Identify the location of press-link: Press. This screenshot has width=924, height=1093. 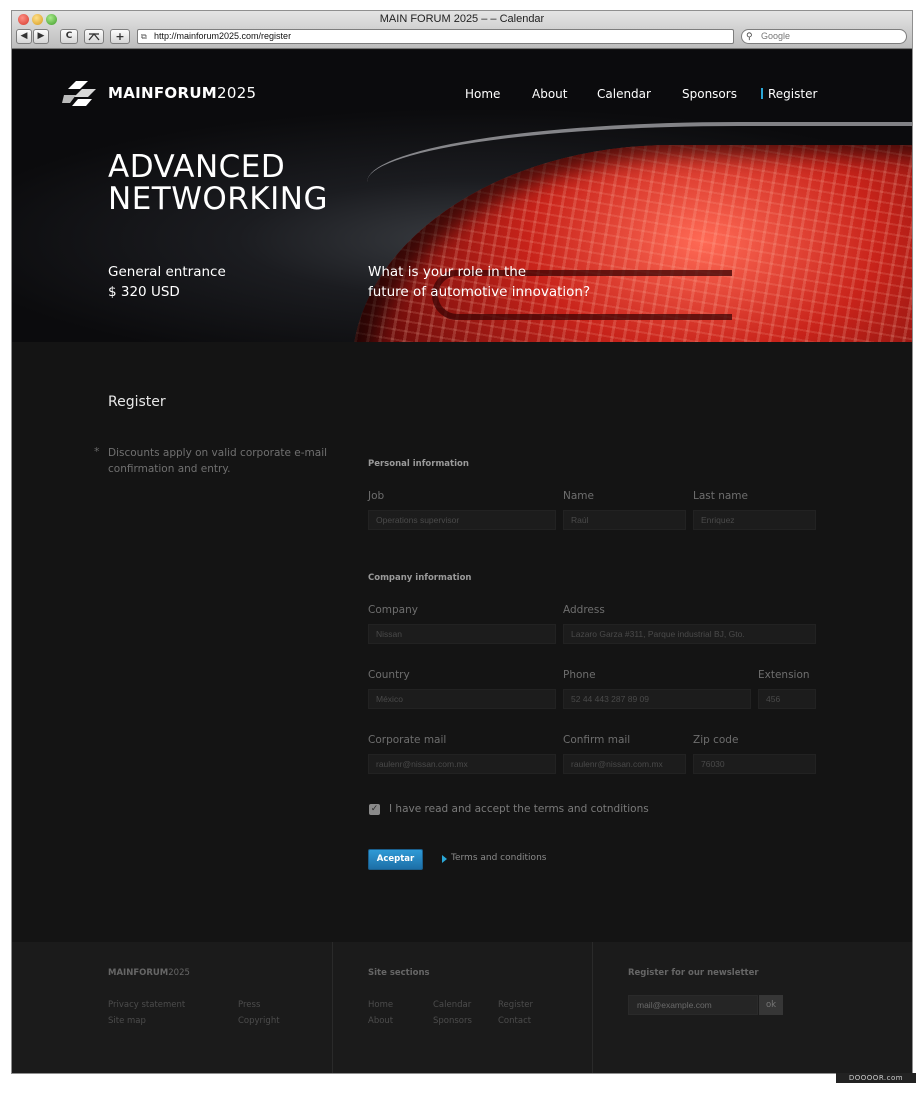
(249, 1005).